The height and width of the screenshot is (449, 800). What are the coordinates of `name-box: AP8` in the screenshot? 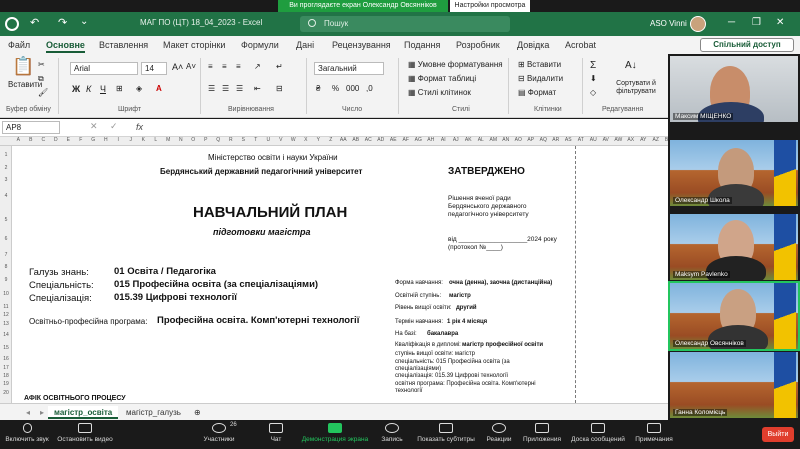 It's located at (31, 127).